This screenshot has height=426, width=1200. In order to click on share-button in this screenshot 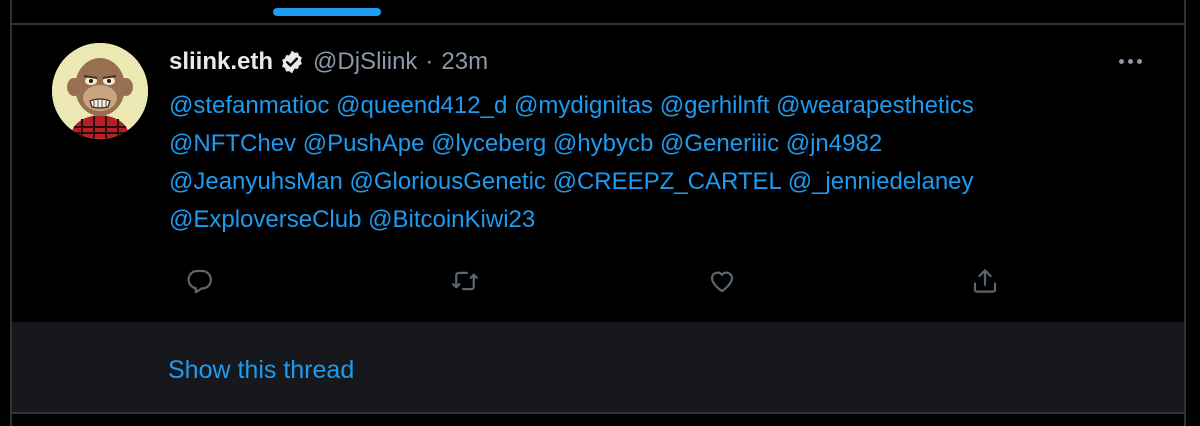, I will do `click(985, 281)`.